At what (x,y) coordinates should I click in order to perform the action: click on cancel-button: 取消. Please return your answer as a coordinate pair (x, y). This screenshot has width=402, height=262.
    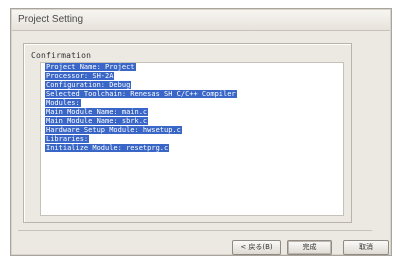
    Looking at the image, I should click on (366, 247).